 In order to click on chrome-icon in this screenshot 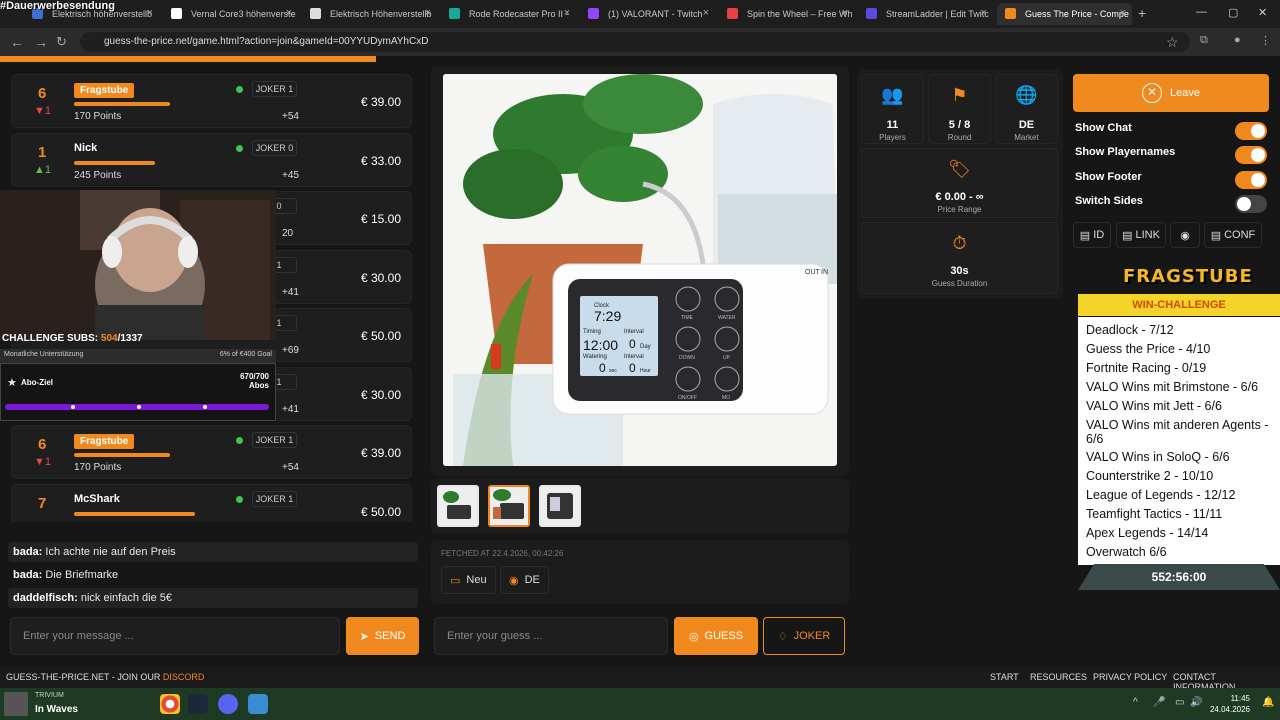, I will do `click(170, 704)`.